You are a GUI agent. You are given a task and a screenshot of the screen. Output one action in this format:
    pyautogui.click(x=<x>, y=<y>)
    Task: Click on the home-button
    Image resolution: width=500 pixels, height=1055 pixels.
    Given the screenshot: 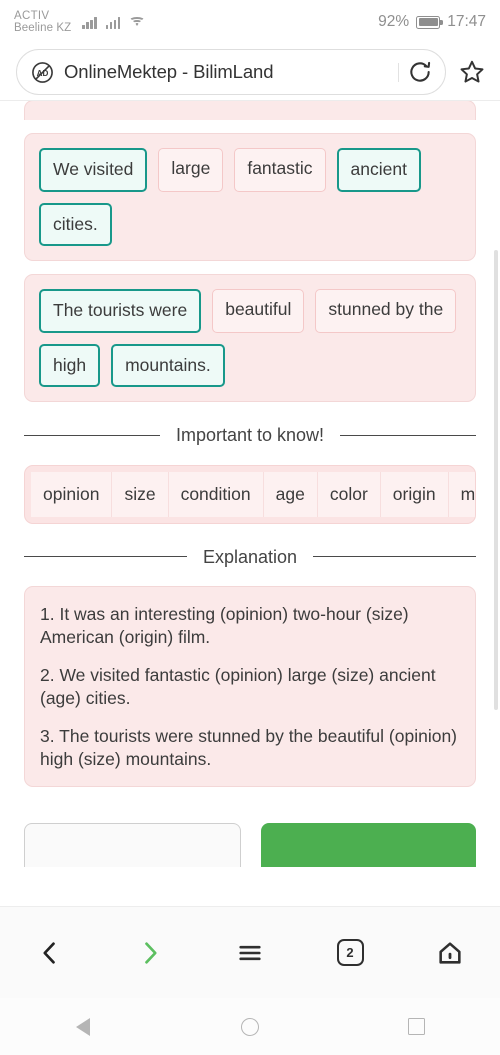 What is the action you would take?
    pyautogui.click(x=450, y=952)
    